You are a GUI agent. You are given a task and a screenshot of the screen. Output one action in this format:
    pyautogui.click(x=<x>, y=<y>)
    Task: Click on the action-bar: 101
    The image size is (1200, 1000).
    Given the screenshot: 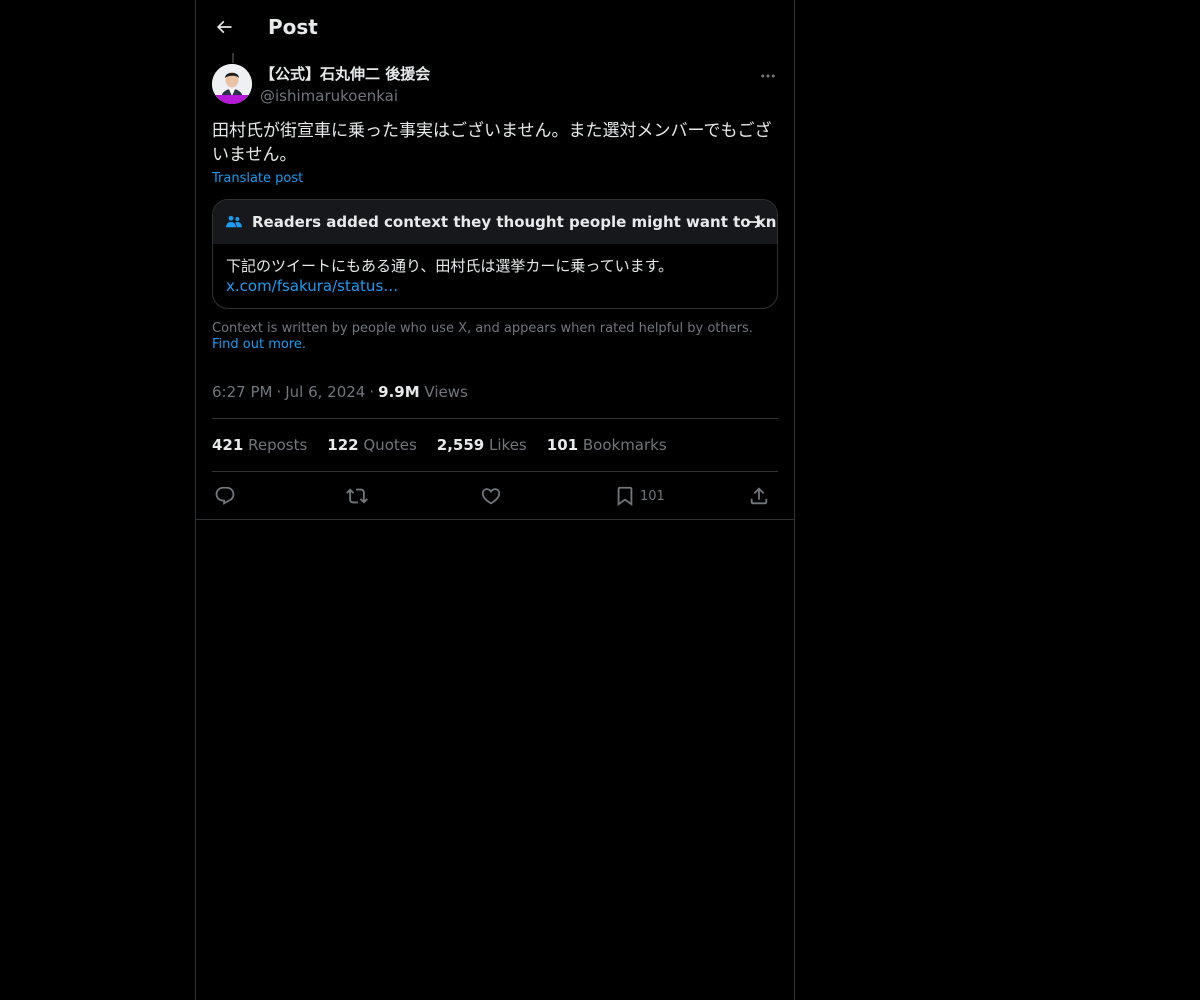 What is the action you would take?
    pyautogui.click(x=495, y=496)
    